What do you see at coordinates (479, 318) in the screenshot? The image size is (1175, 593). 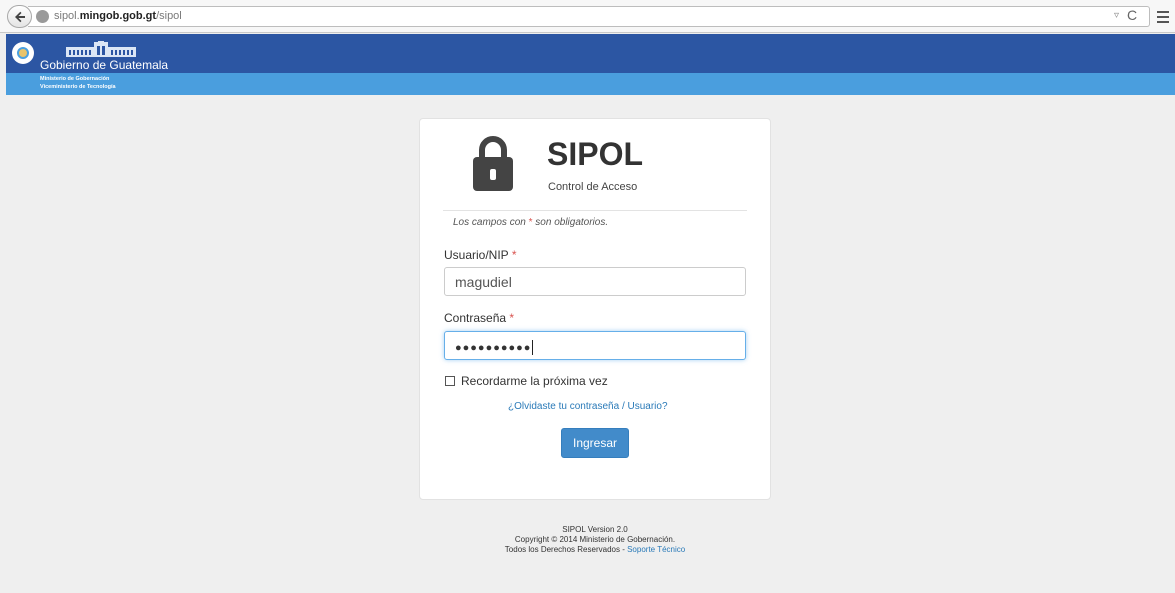 I see `password-label: Contraseña *` at bounding box center [479, 318].